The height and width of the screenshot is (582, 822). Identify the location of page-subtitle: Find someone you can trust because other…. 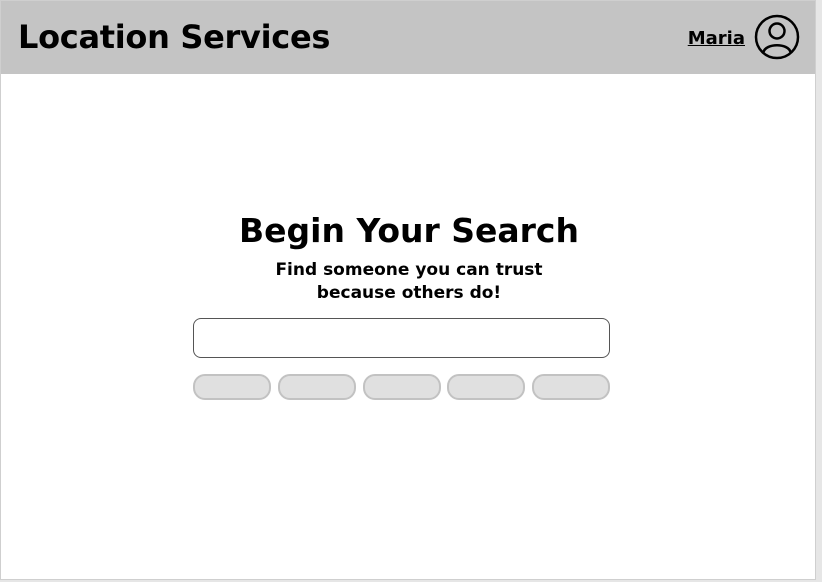
(408, 282).